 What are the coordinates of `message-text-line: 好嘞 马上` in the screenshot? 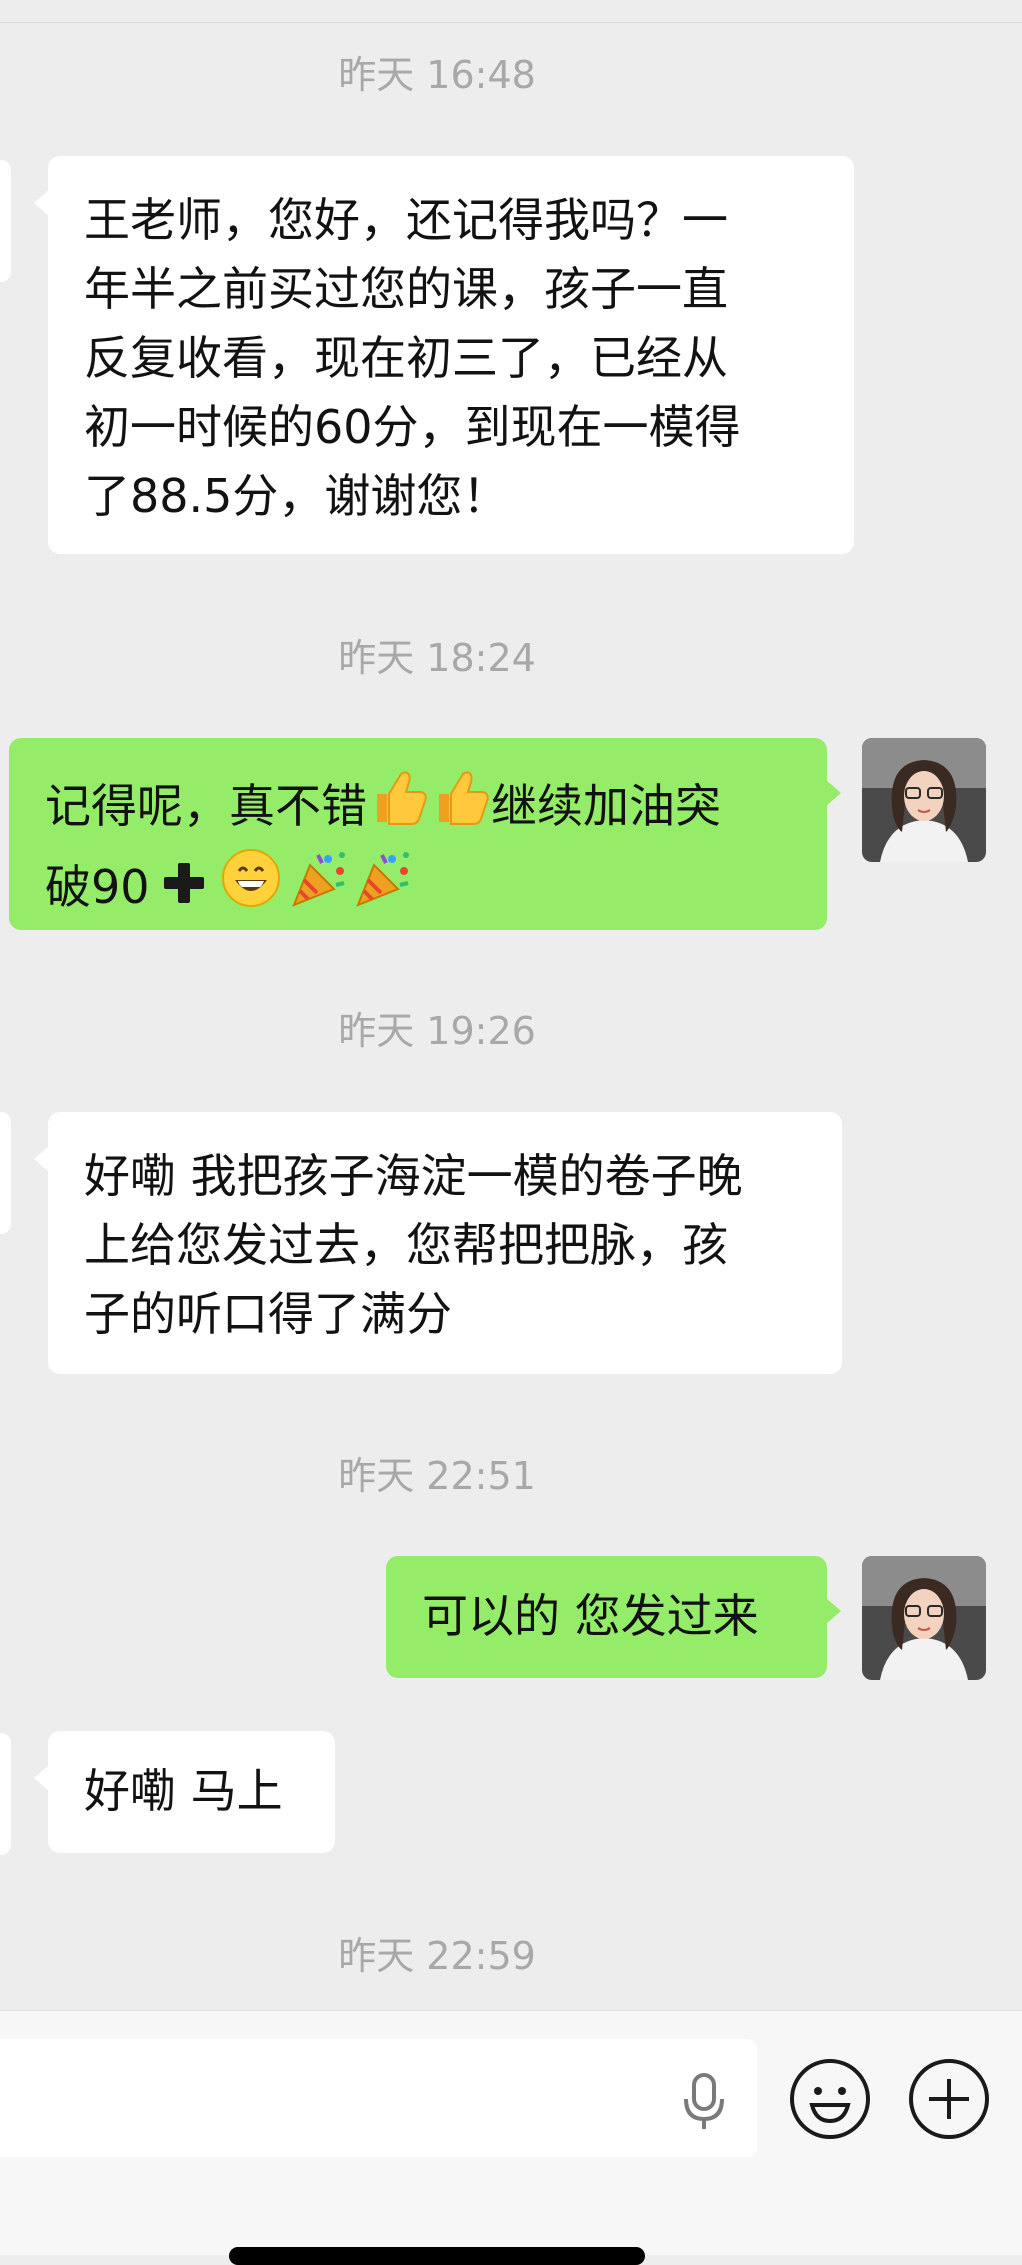 It's located at (183, 1791).